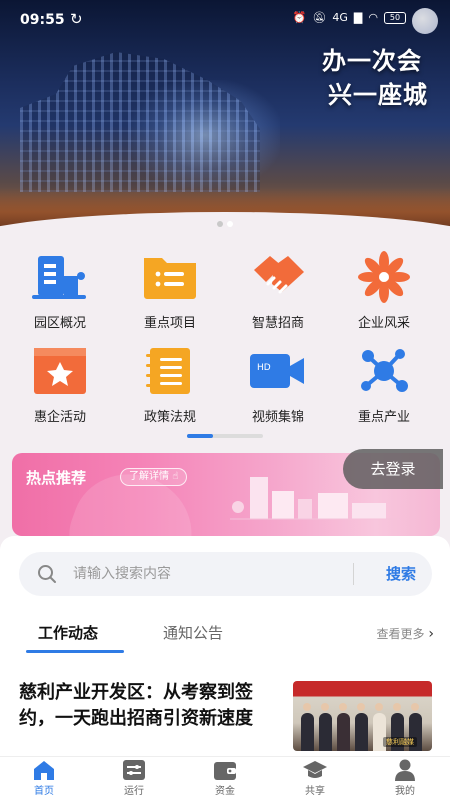 The image size is (450, 800). I want to click on slogan-line-2: 兴一座城, so click(378, 95).